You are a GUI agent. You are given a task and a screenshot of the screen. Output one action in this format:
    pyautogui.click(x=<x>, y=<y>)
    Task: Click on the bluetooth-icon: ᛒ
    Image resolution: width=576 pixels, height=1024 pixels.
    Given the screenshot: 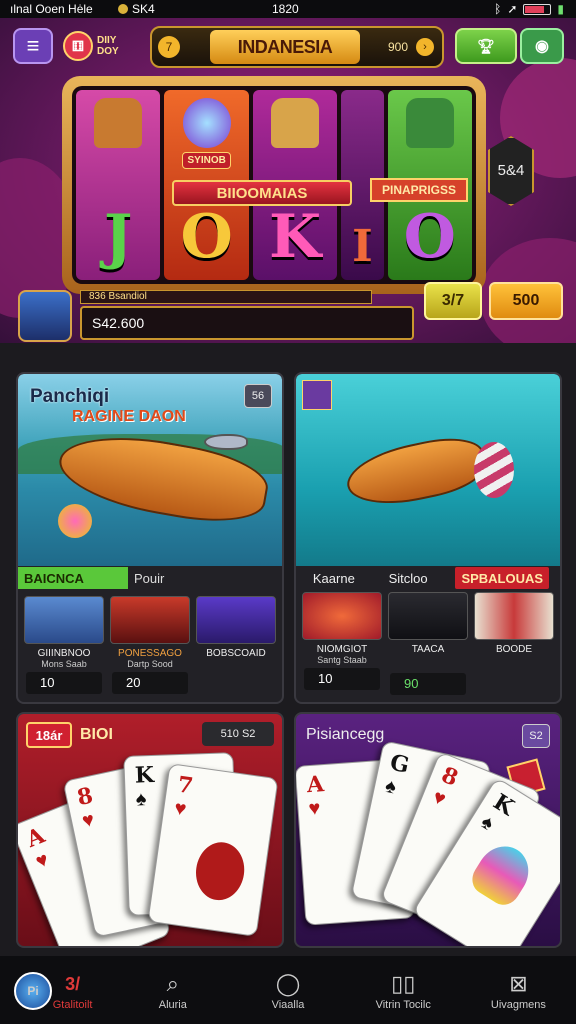 What is the action you would take?
    pyautogui.click(x=498, y=9)
    